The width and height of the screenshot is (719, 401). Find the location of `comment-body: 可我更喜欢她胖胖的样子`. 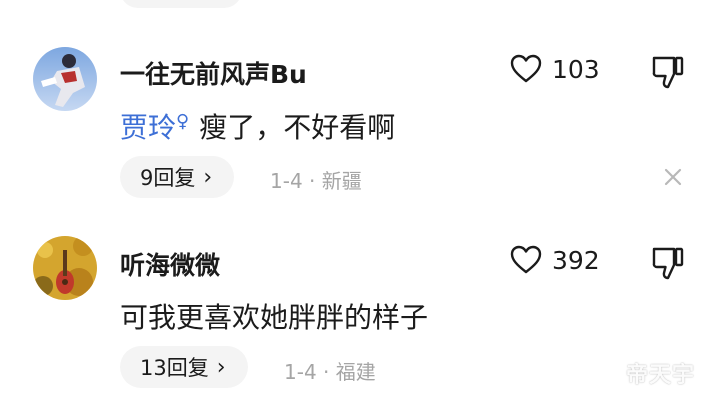

comment-body: 可我更喜欢她胖胖的样子 is located at coordinates (274, 317).